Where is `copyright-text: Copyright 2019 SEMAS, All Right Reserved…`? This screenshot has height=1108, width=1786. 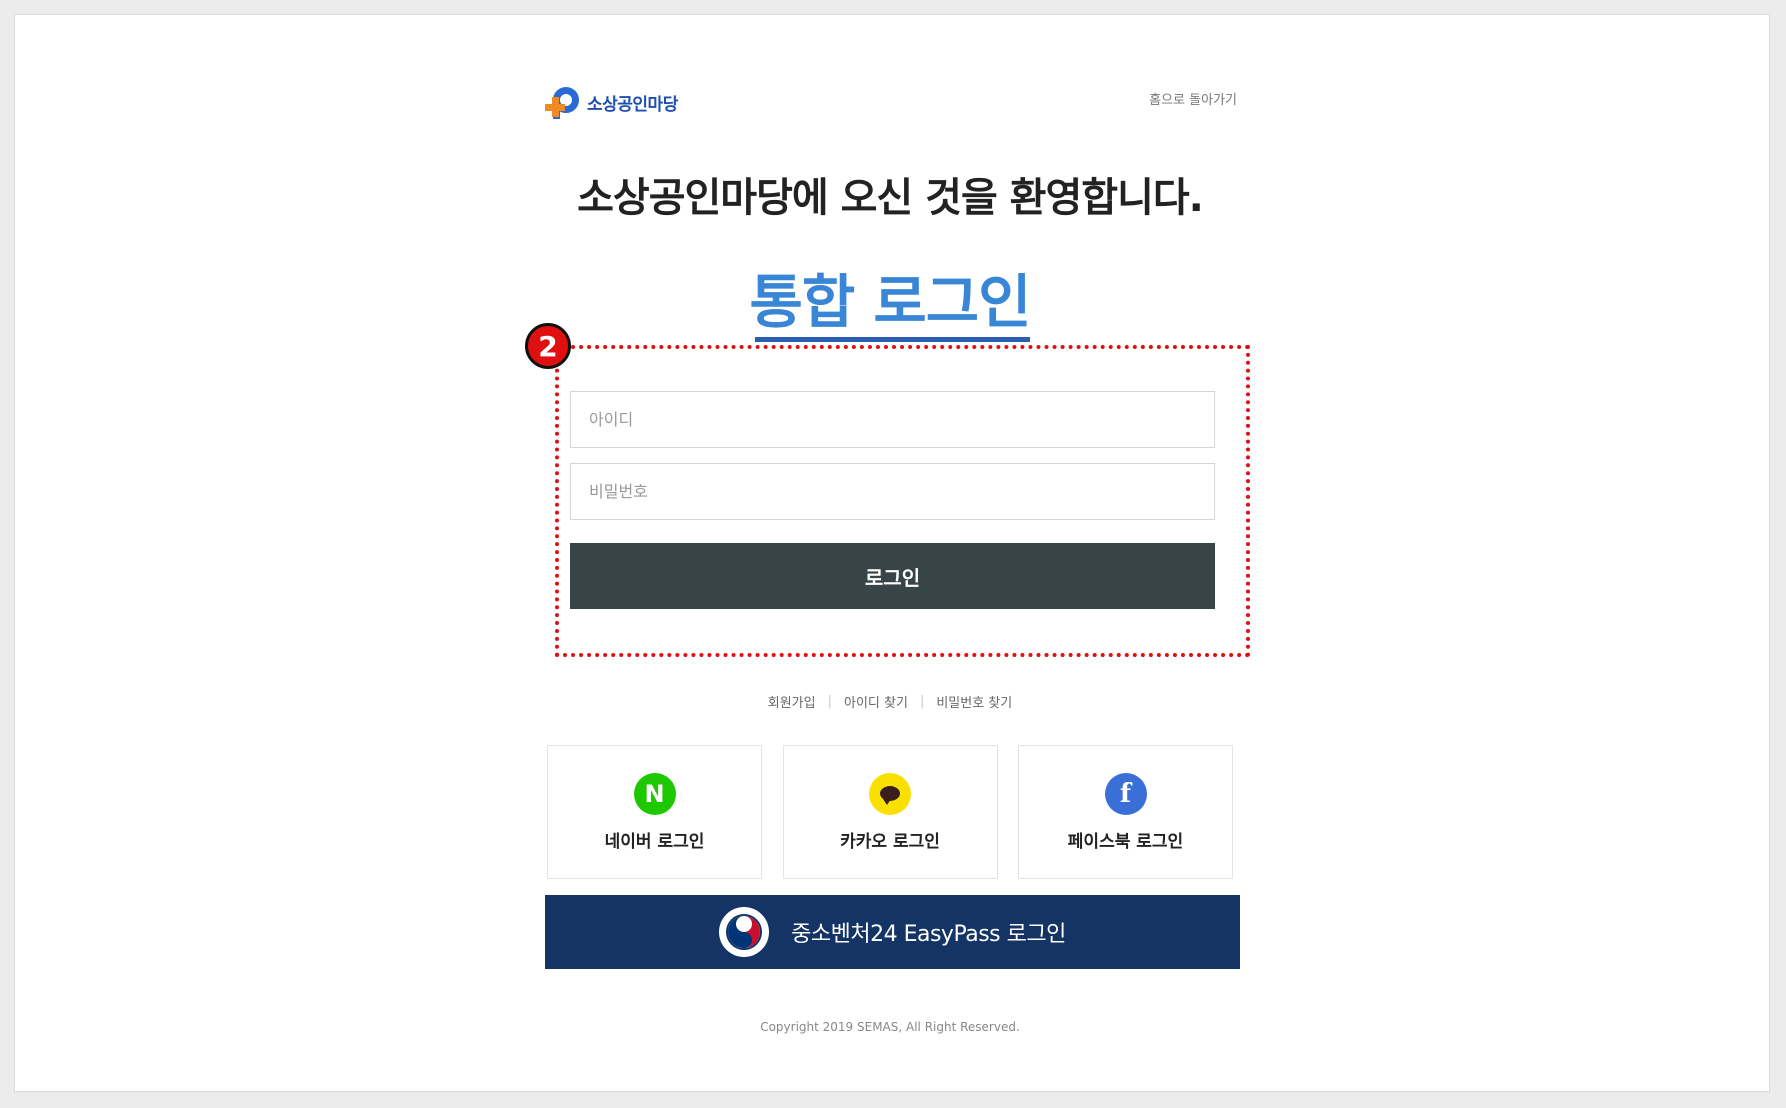
copyright-text: Copyright 2019 SEMAS, All Right Reserved… is located at coordinates (890, 1027).